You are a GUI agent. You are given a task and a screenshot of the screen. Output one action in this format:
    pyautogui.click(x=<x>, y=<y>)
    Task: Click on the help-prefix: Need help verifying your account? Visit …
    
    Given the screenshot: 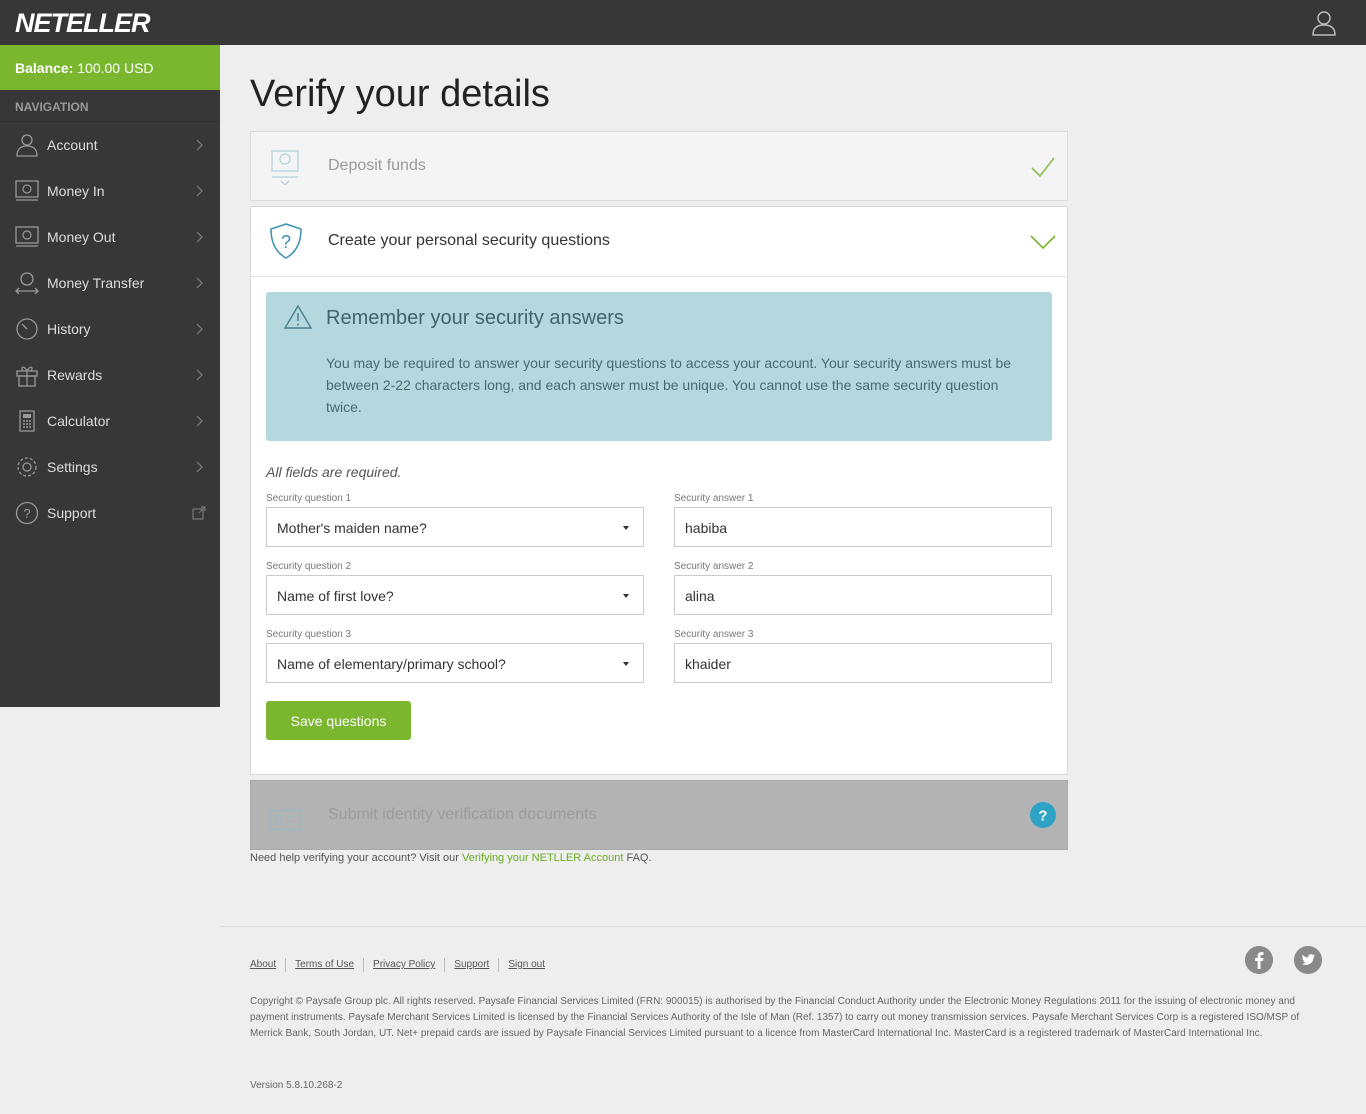 What is the action you would take?
    pyautogui.click(x=356, y=858)
    